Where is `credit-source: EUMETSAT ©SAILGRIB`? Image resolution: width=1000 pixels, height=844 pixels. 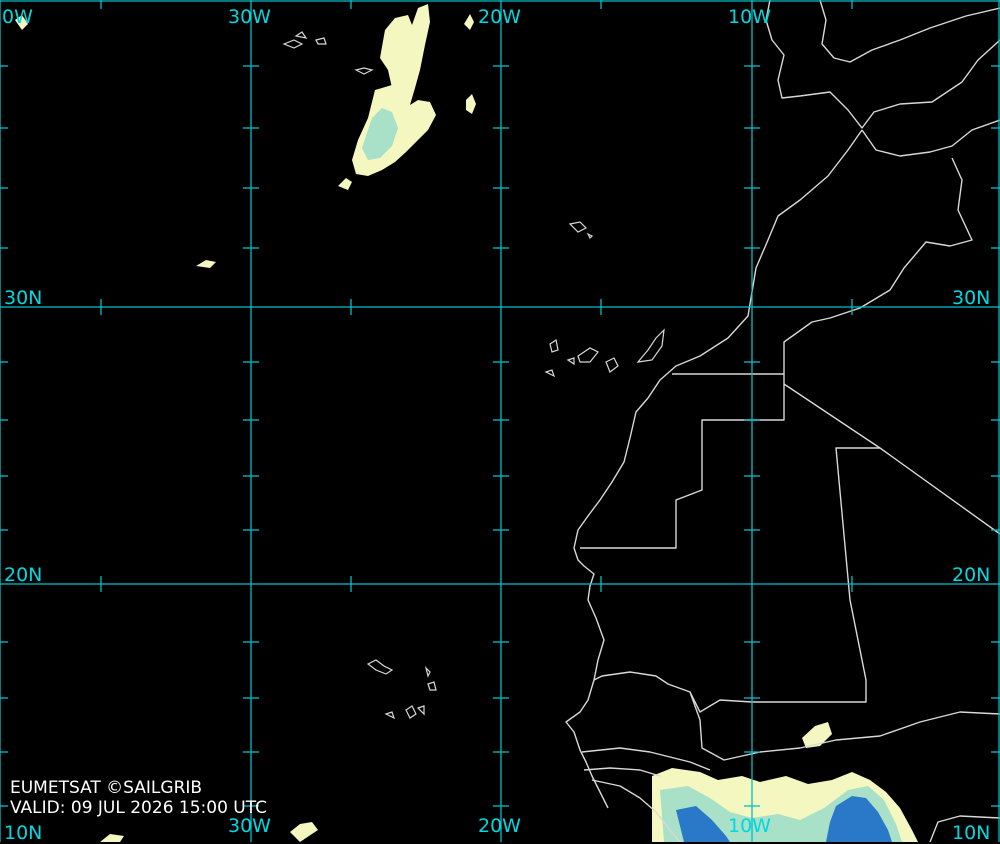 credit-source: EUMETSAT ©SAILGRIB is located at coordinates (106, 788).